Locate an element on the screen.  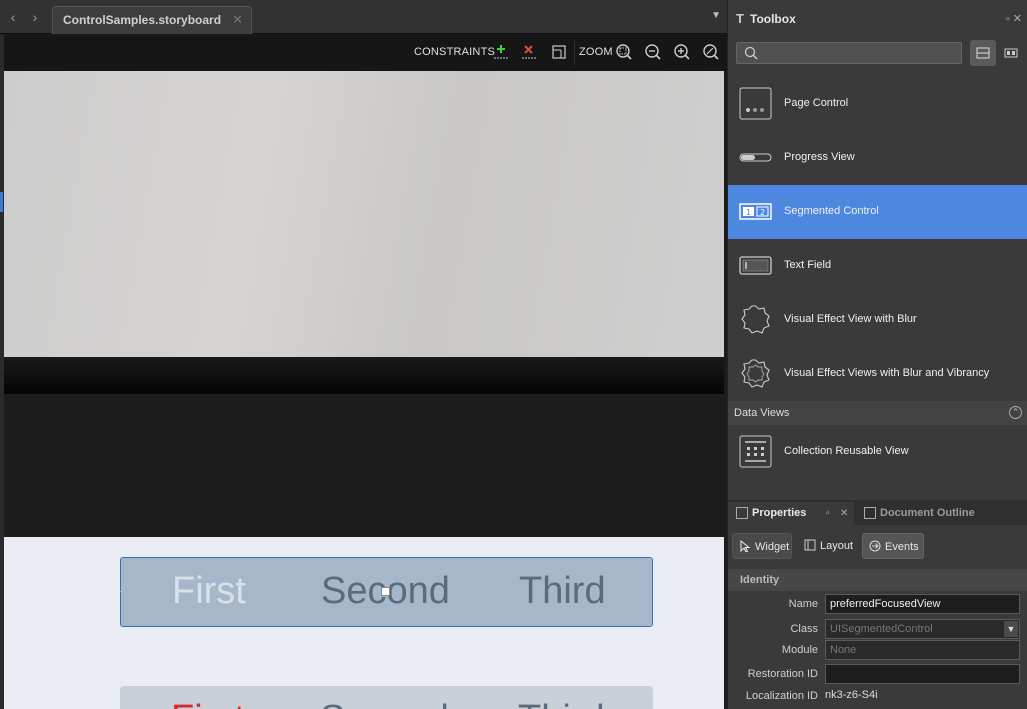
localization-label: Localization ID is located at coordinates (781, 696).